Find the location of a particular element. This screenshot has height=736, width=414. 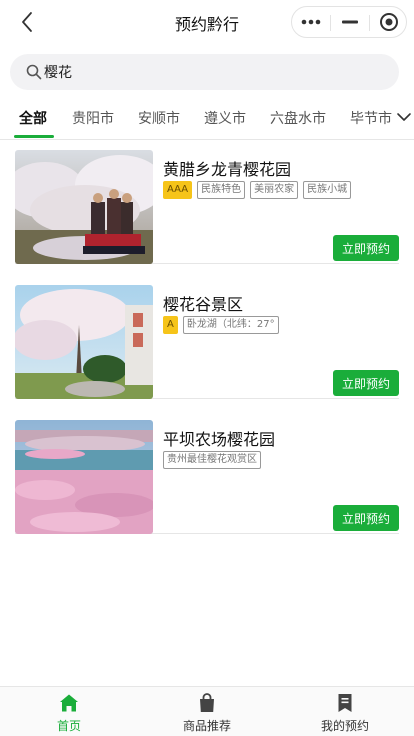

level-badge: A is located at coordinates (170, 325).